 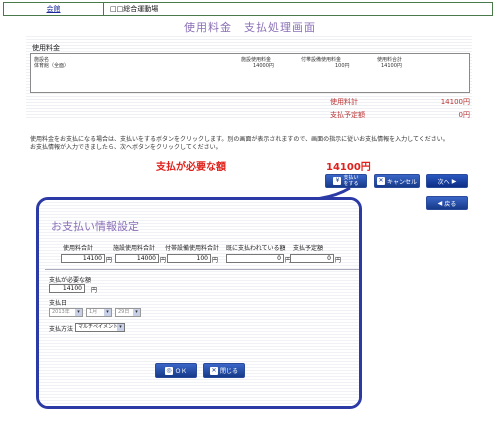 What do you see at coordinates (400, 115) in the screenshot?
I see `summary-planned: 支払予定額 0円` at bounding box center [400, 115].